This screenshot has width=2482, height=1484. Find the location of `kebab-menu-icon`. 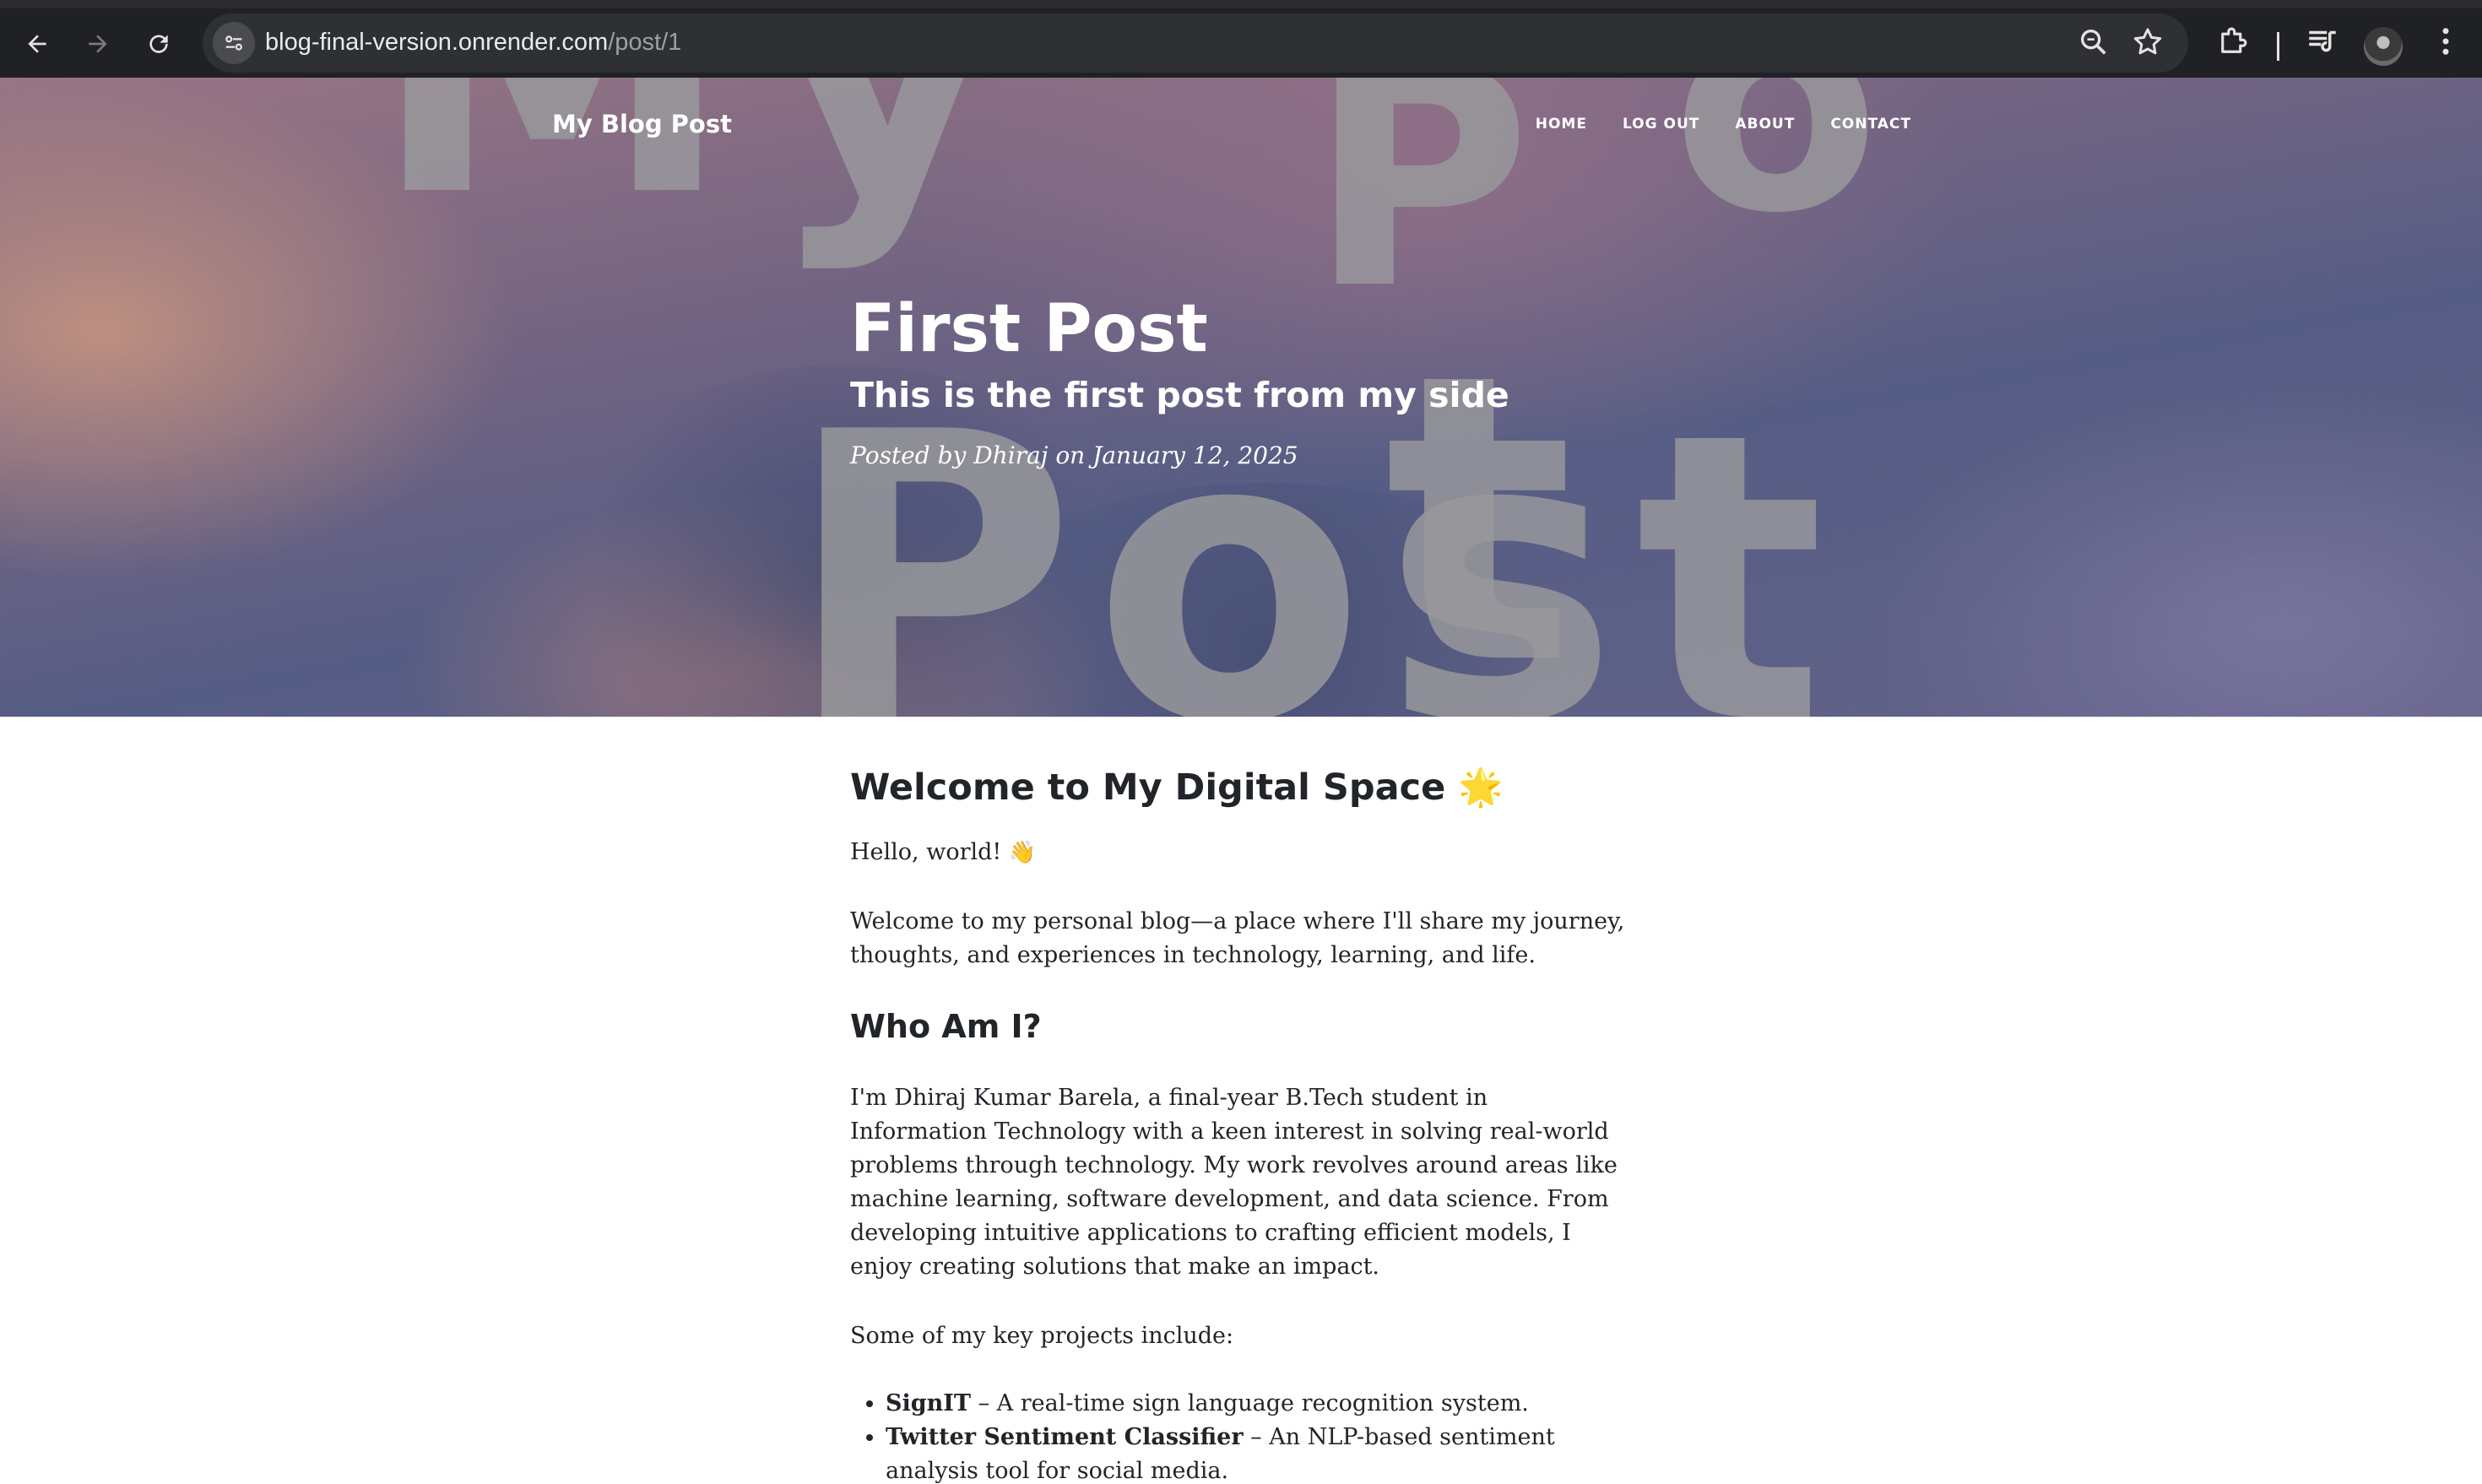

kebab-menu-icon is located at coordinates (2445, 43).